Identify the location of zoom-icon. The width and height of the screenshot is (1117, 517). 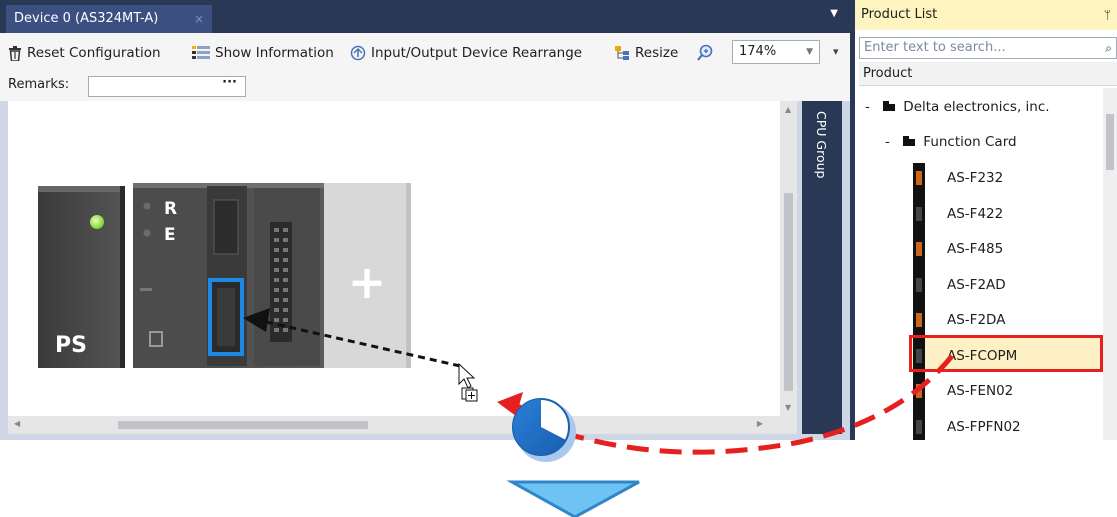
(705, 52).